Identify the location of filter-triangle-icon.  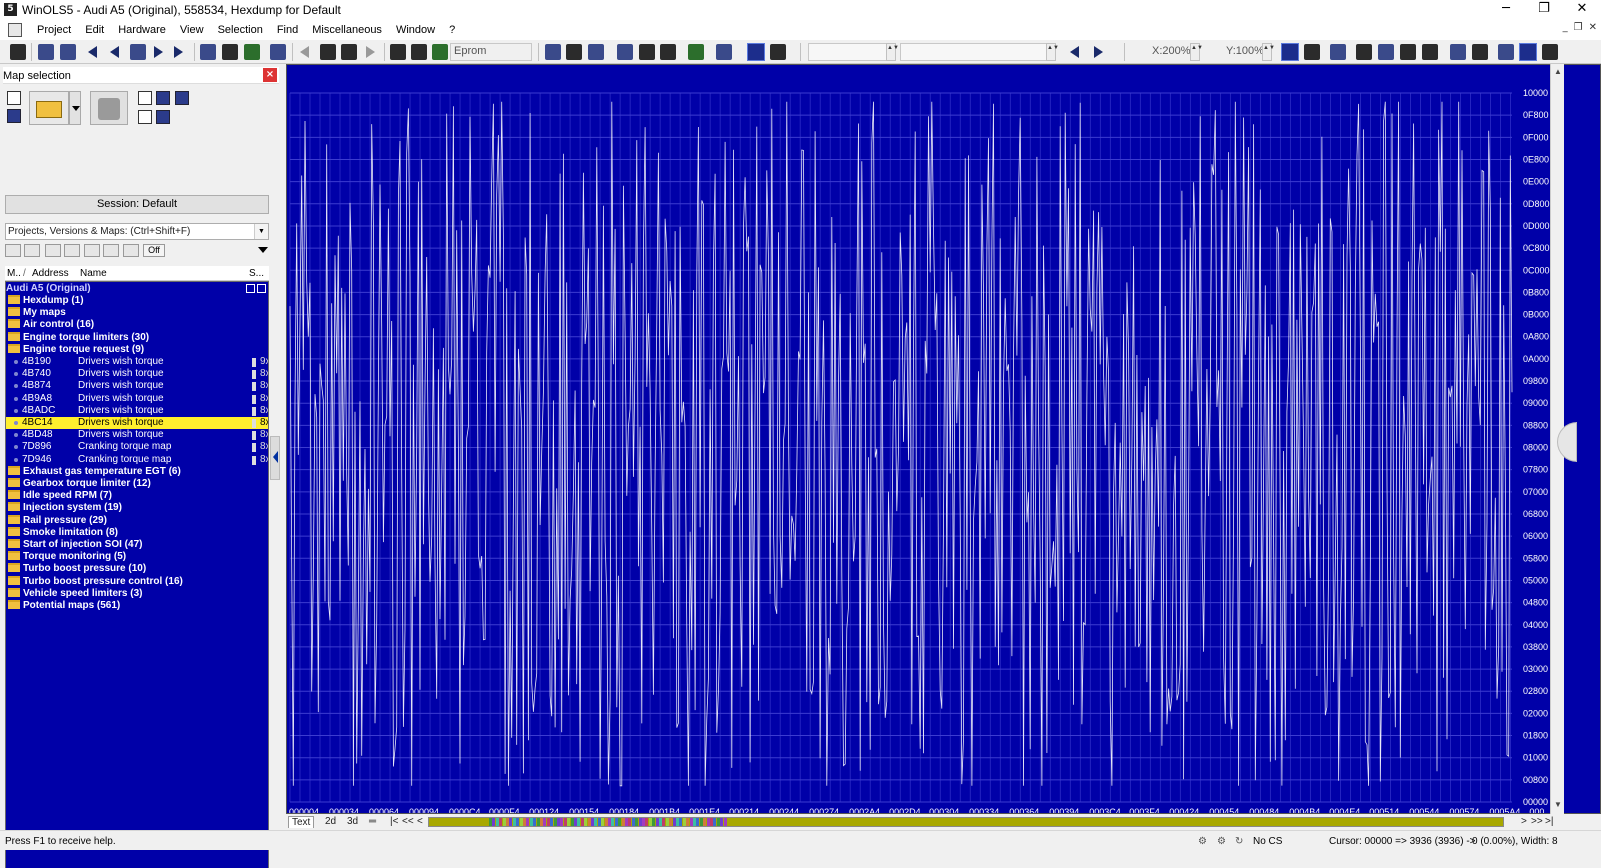
(53, 250).